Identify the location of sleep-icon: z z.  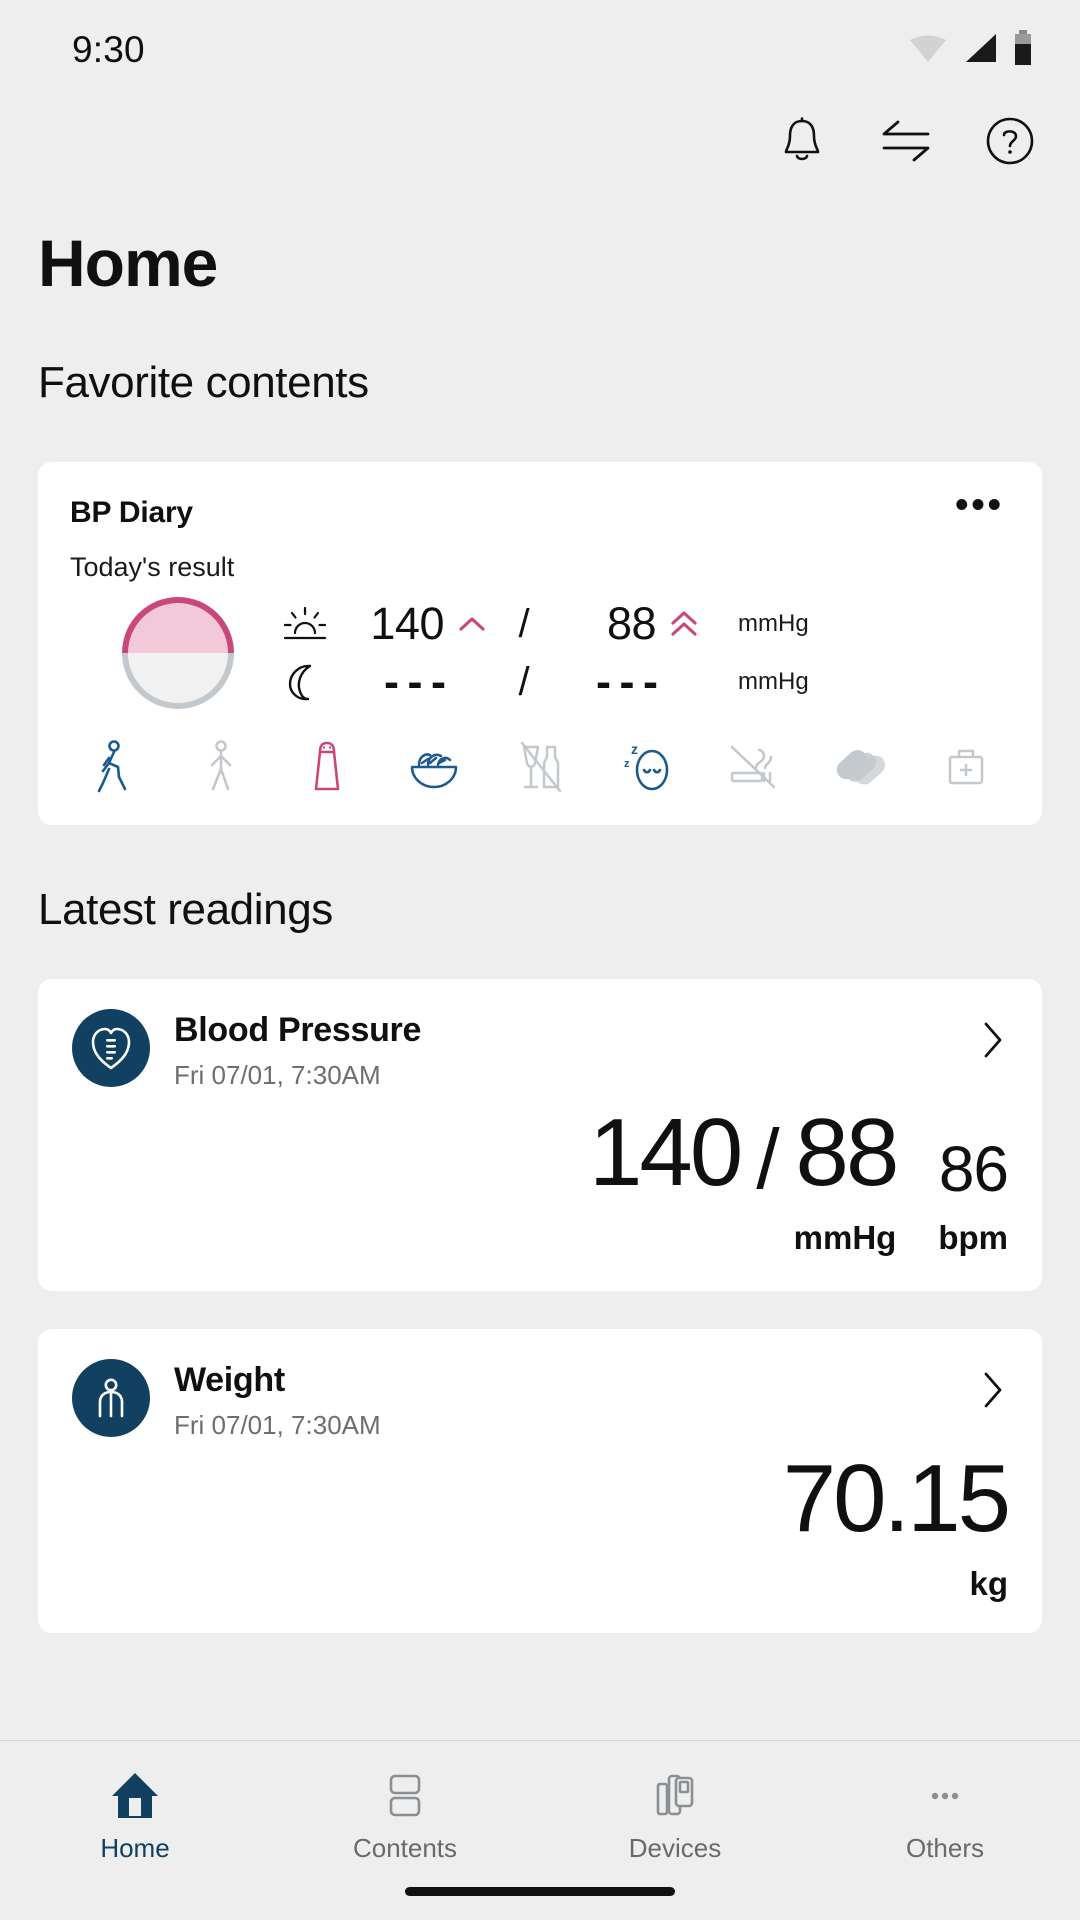
(647, 767).